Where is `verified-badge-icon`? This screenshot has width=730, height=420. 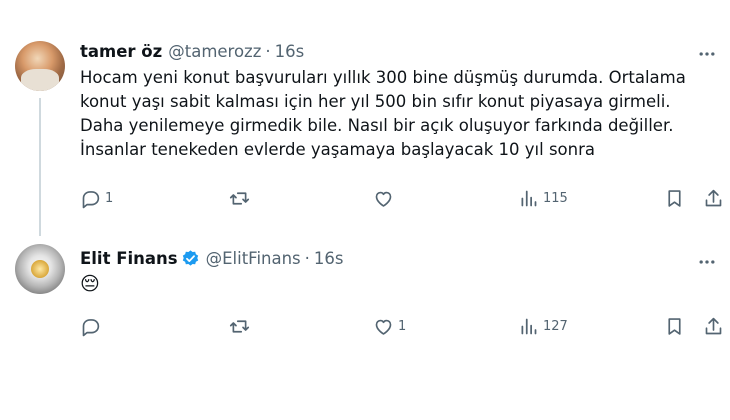 verified-badge-icon is located at coordinates (190, 258).